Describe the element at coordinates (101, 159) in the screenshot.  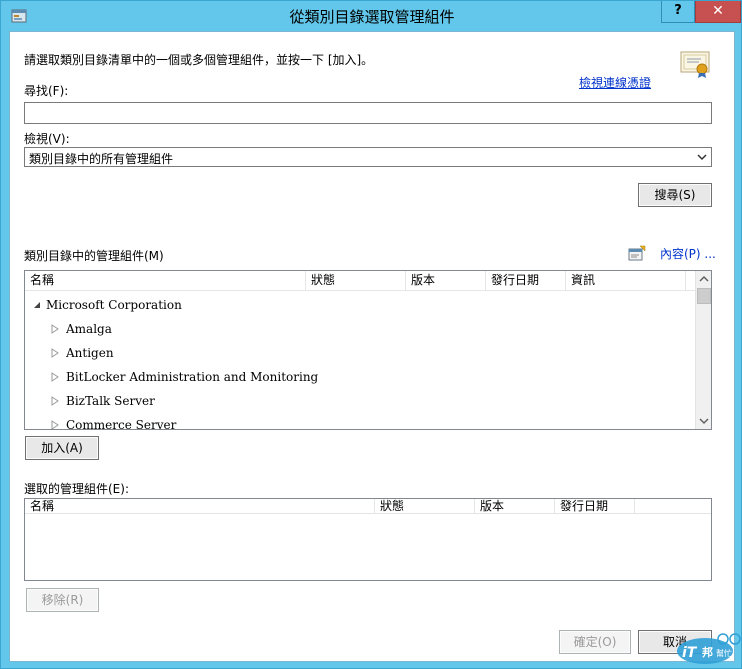
I see `view-select-value: 類別目錄中的所有管理組件` at that location.